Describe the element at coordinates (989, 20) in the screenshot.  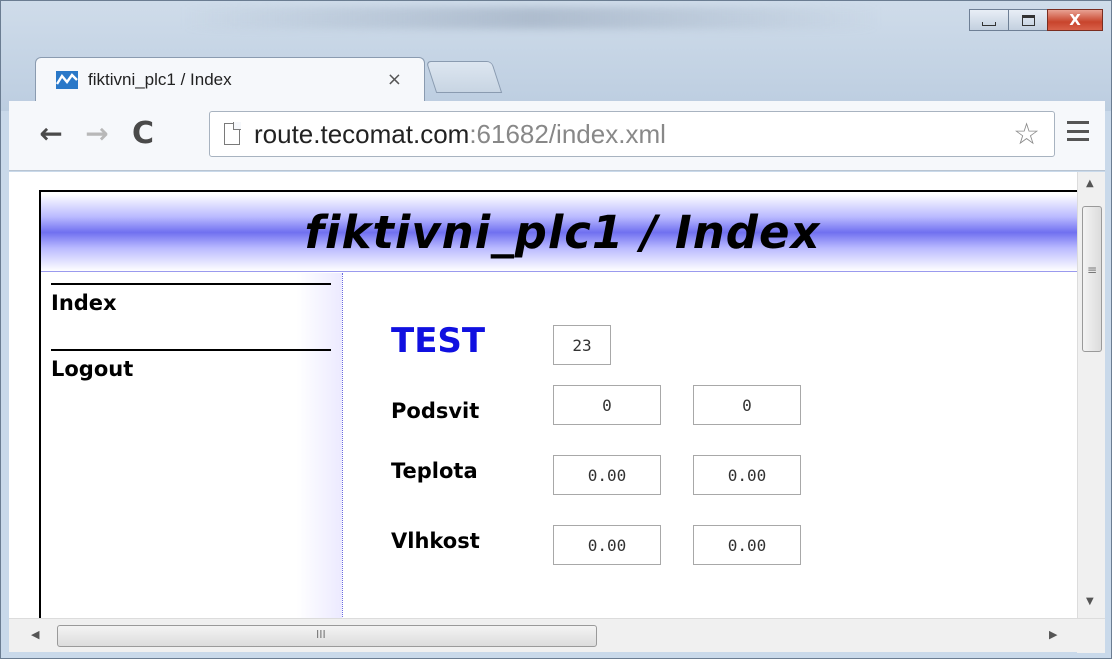
I see `minimize-button` at that location.